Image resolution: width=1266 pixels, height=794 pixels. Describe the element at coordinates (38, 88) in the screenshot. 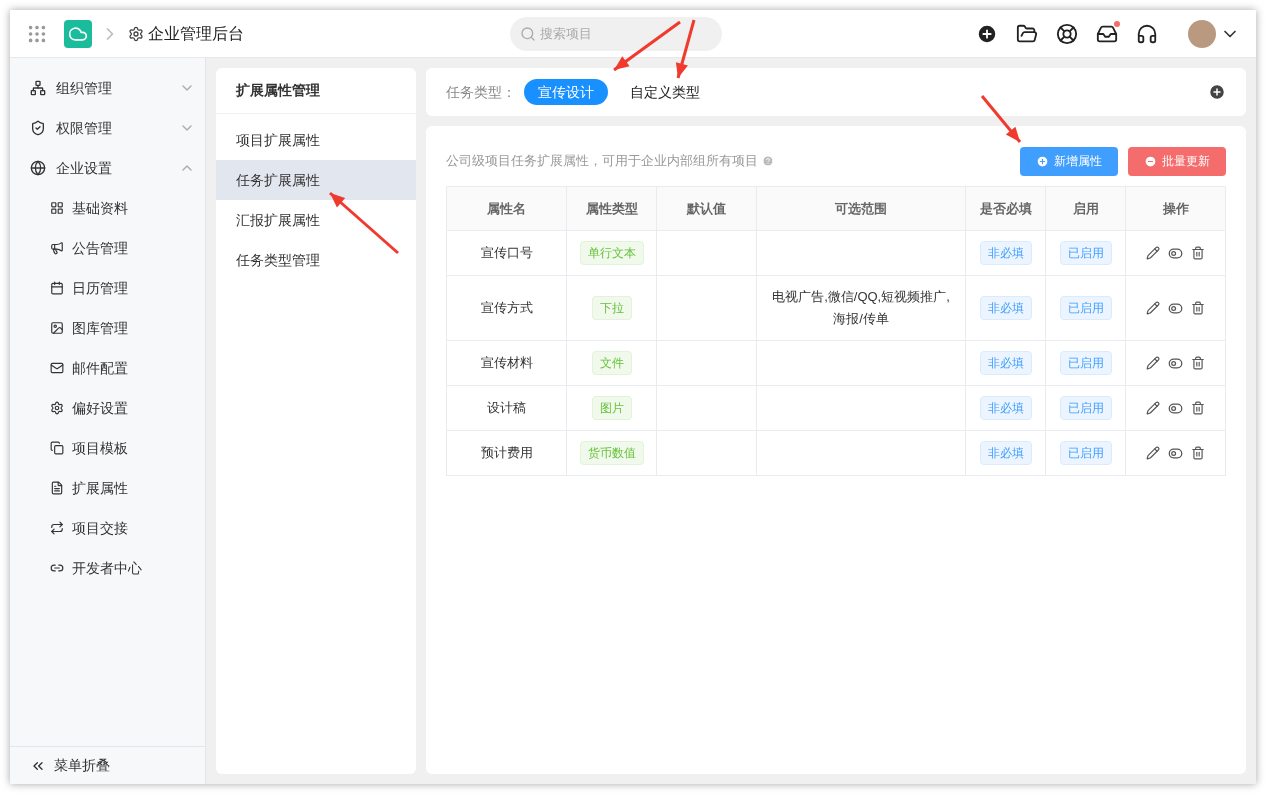

I see `hierarchy-icon` at that location.